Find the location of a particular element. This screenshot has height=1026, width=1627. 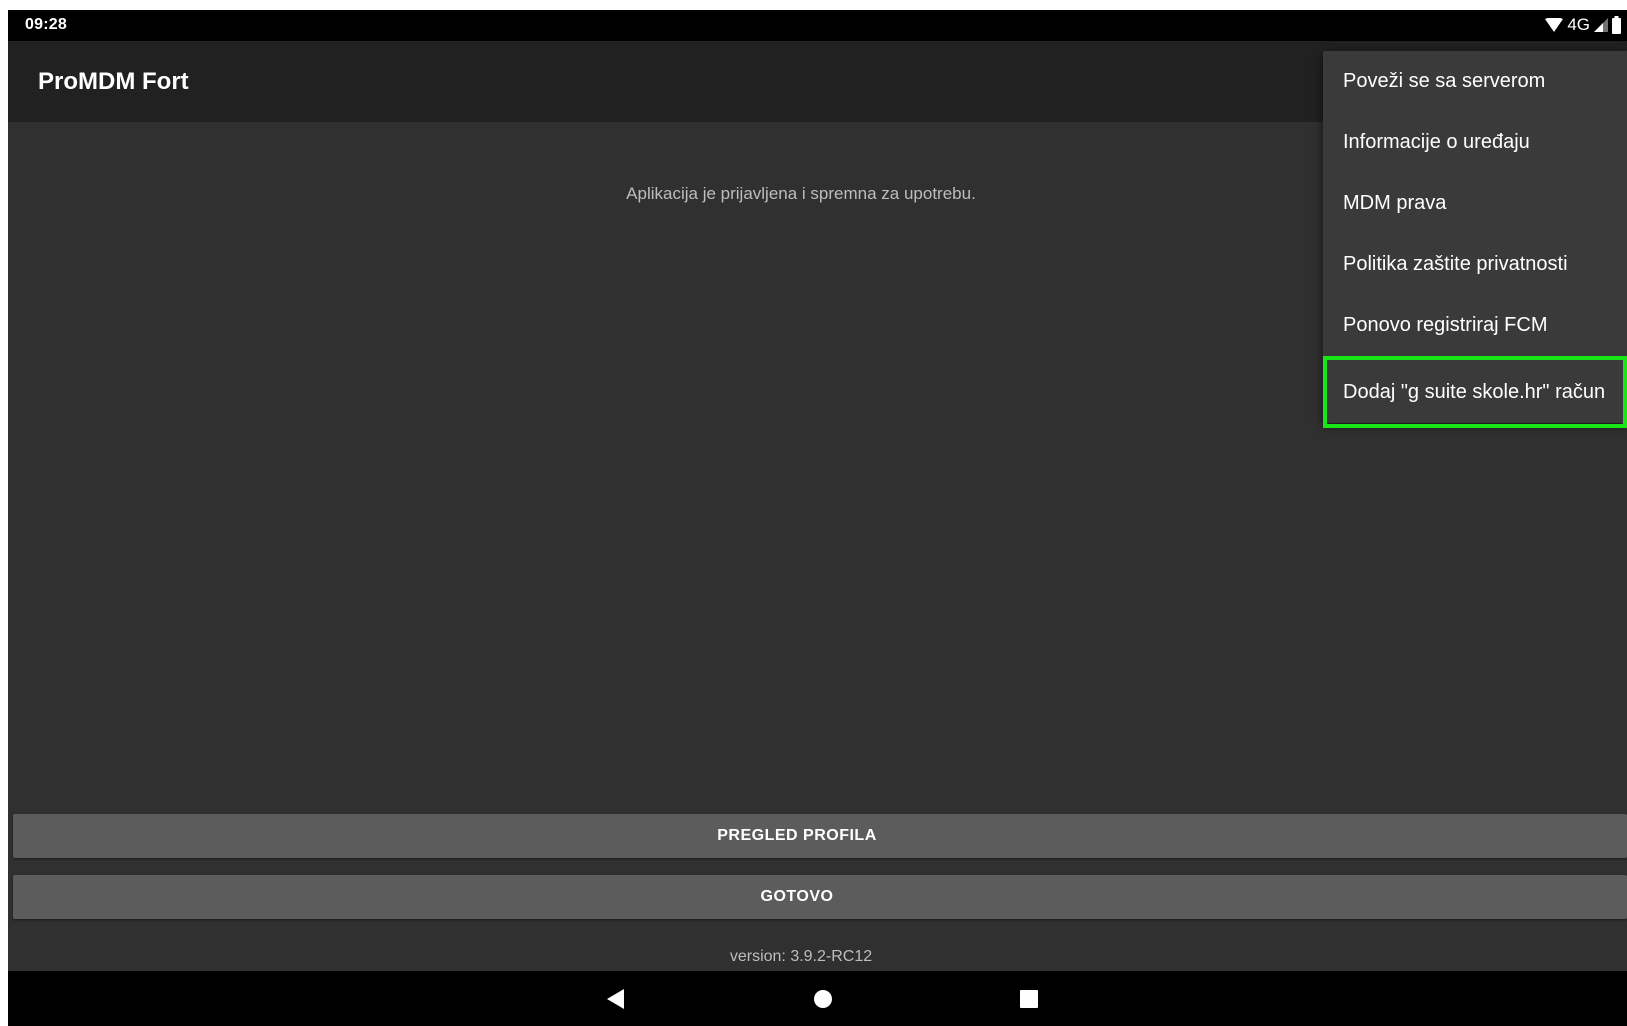

recents-icon is located at coordinates (1029, 998).